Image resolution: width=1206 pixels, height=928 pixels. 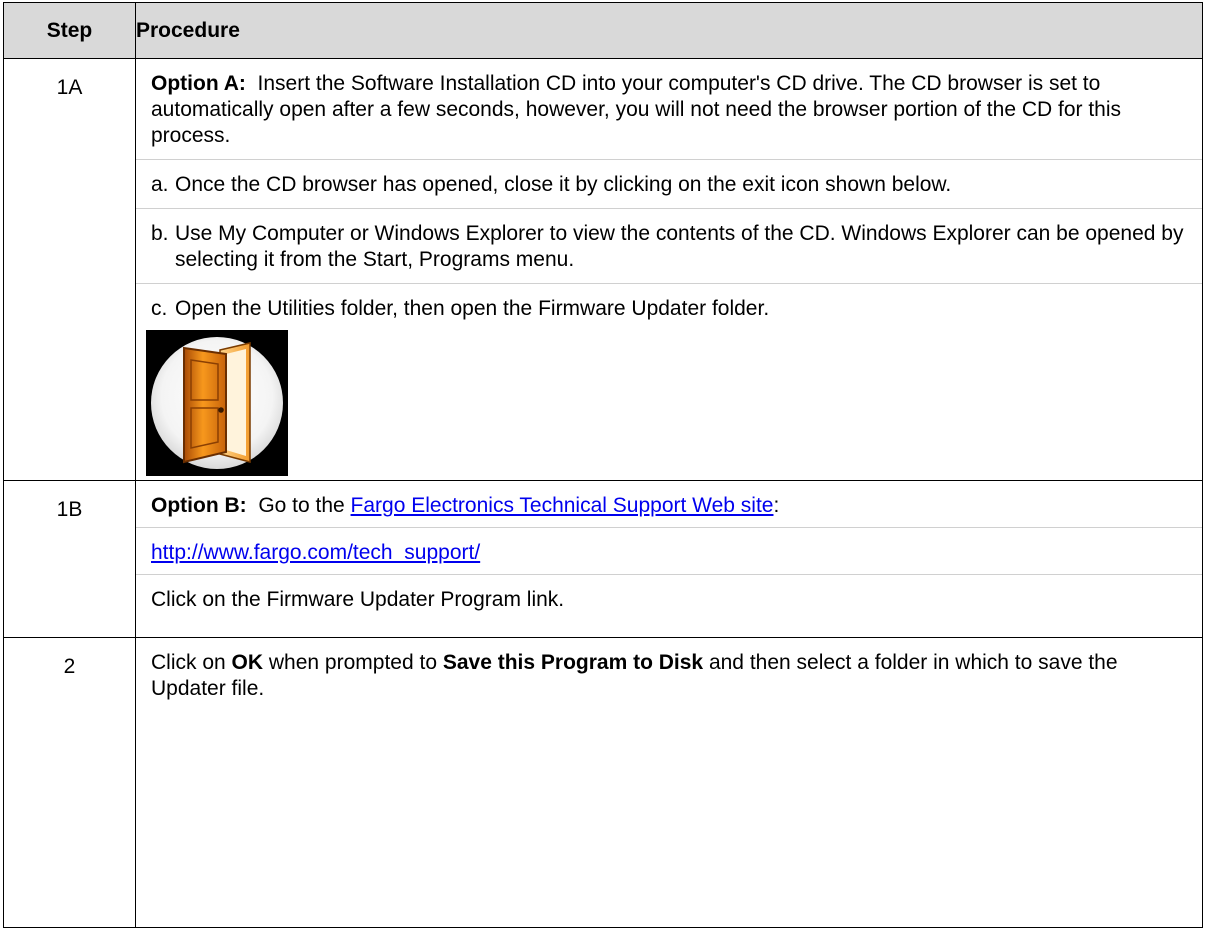 I want to click on header-procedure: Procedure, so click(x=669, y=30).